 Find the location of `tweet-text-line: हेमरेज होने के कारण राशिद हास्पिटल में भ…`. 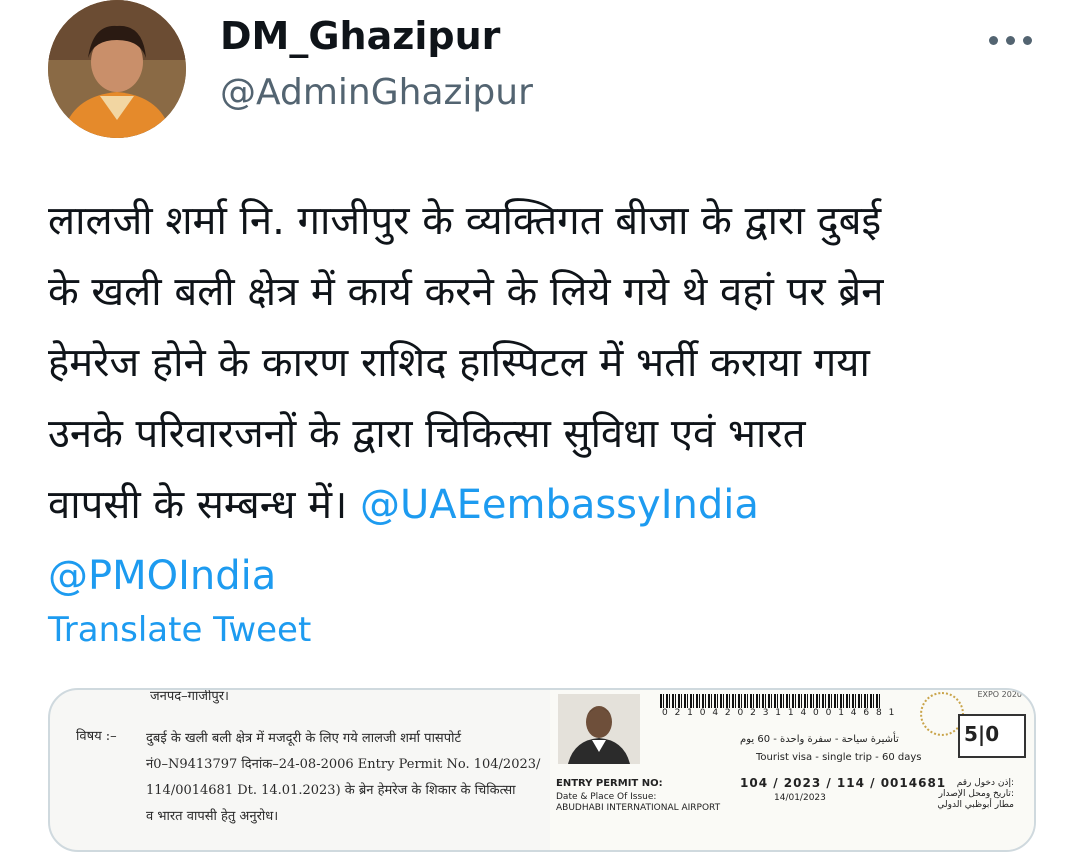

tweet-text-line: हेमरेज होने के कारण राशिद हास्पिटल में भ… is located at coordinates (459, 363).